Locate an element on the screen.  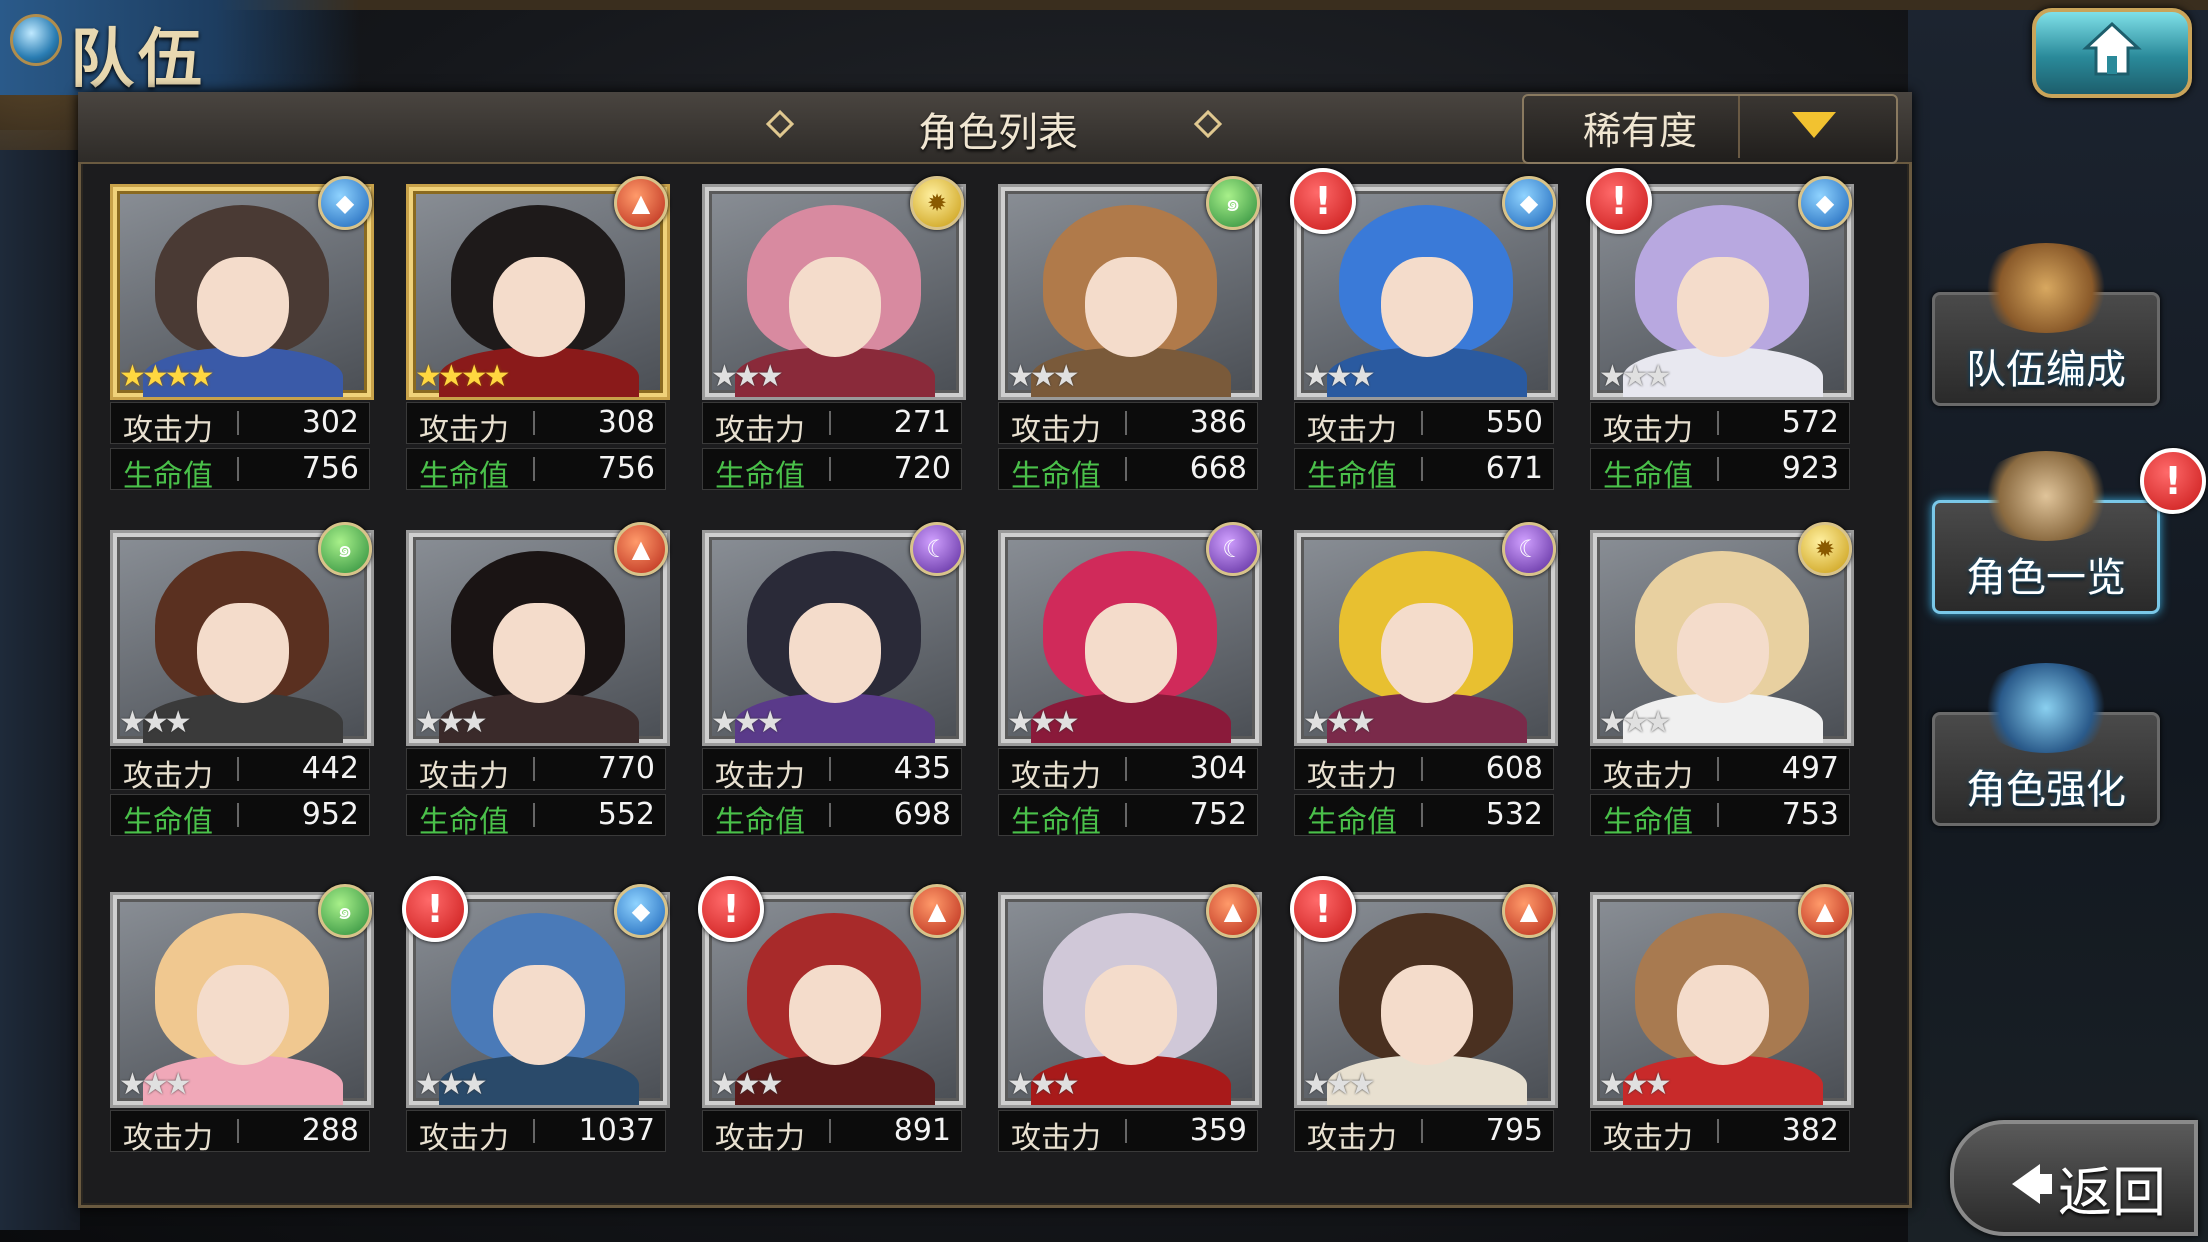
character-enhance-label: 角色强化 is located at coordinates (2046, 790).